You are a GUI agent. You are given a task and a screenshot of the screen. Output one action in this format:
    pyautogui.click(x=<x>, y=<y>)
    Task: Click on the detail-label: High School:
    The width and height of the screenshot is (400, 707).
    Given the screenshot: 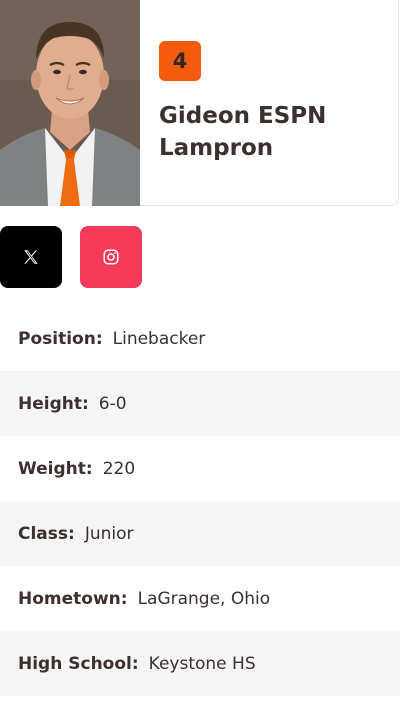 What is the action you would take?
    pyautogui.click(x=78, y=663)
    